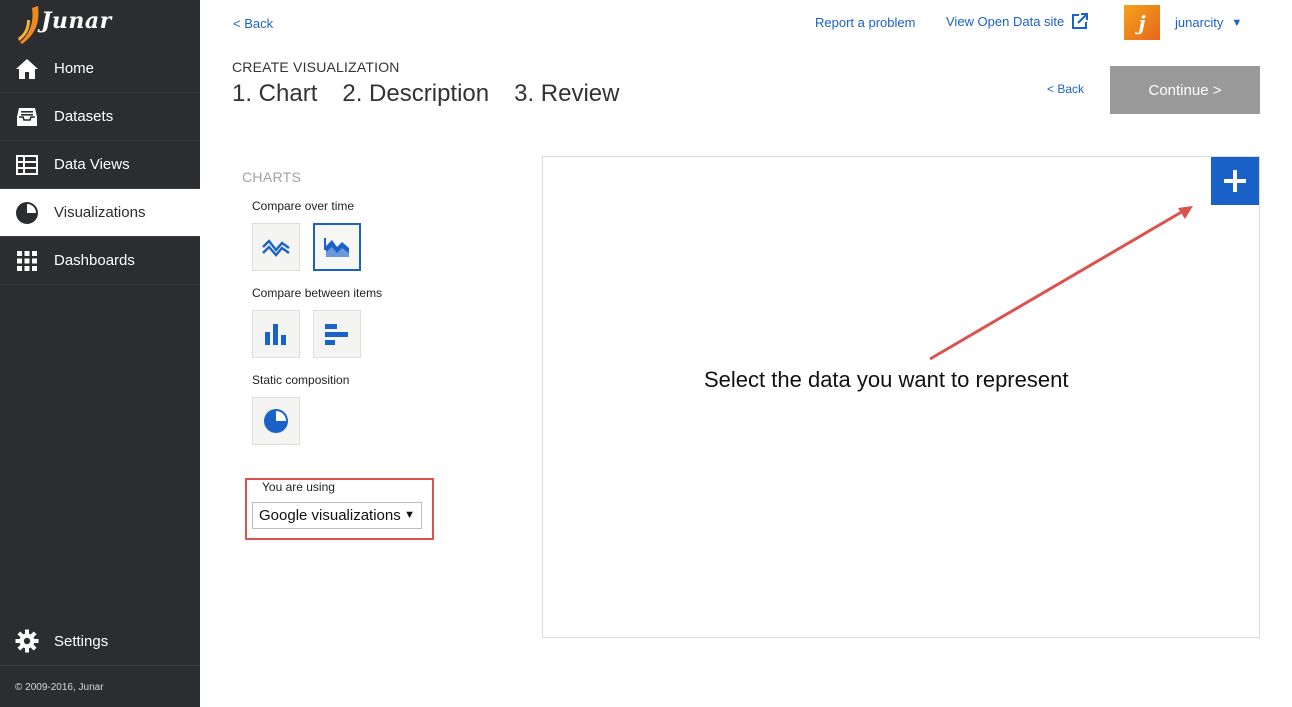  What do you see at coordinates (81, 641) in the screenshot?
I see `nav-label-settings: Settings` at bounding box center [81, 641].